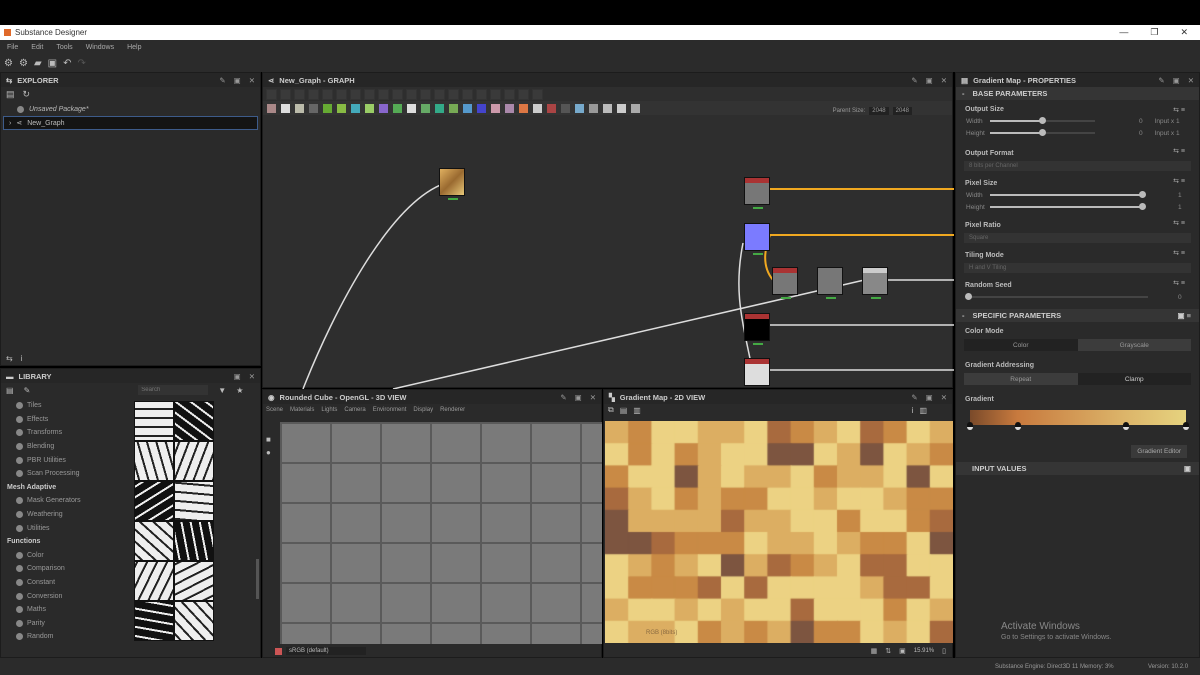  What do you see at coordinates (257, 579) in the screenshot?
I see `library-scrollbar` at bounding box center [257, 579].